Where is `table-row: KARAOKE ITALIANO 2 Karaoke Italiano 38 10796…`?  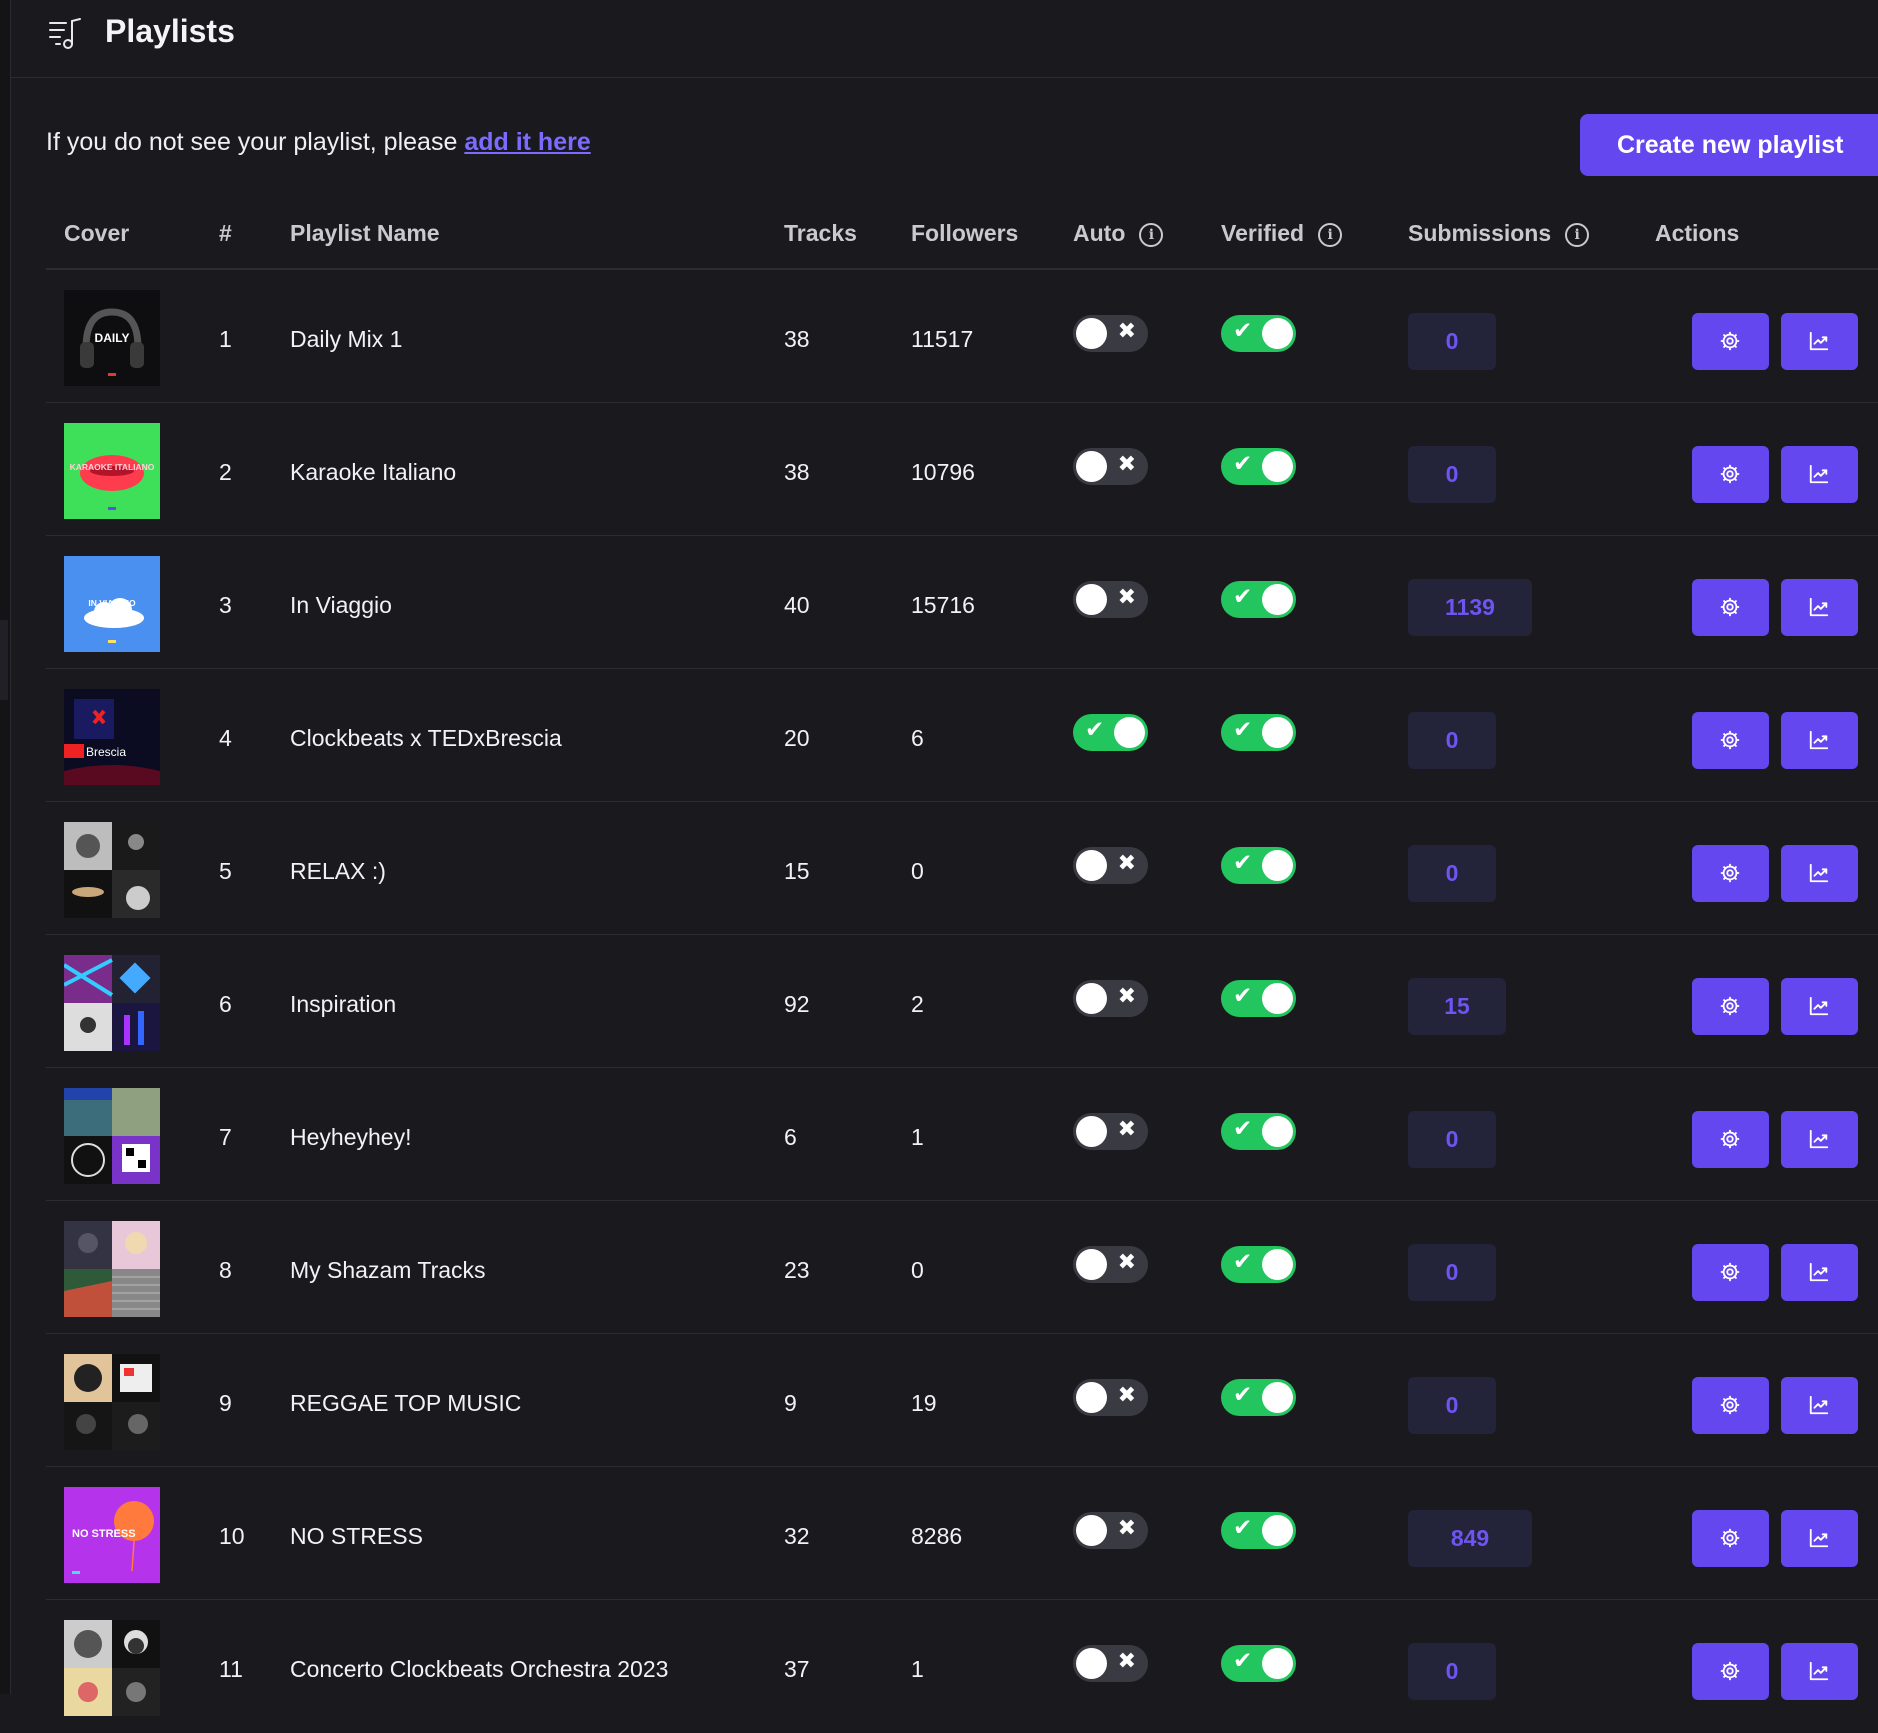 table-row: KARAOKE ITALIANO 2 Karaoke Italiano 38 10796… is located at coordinates (939, 469).